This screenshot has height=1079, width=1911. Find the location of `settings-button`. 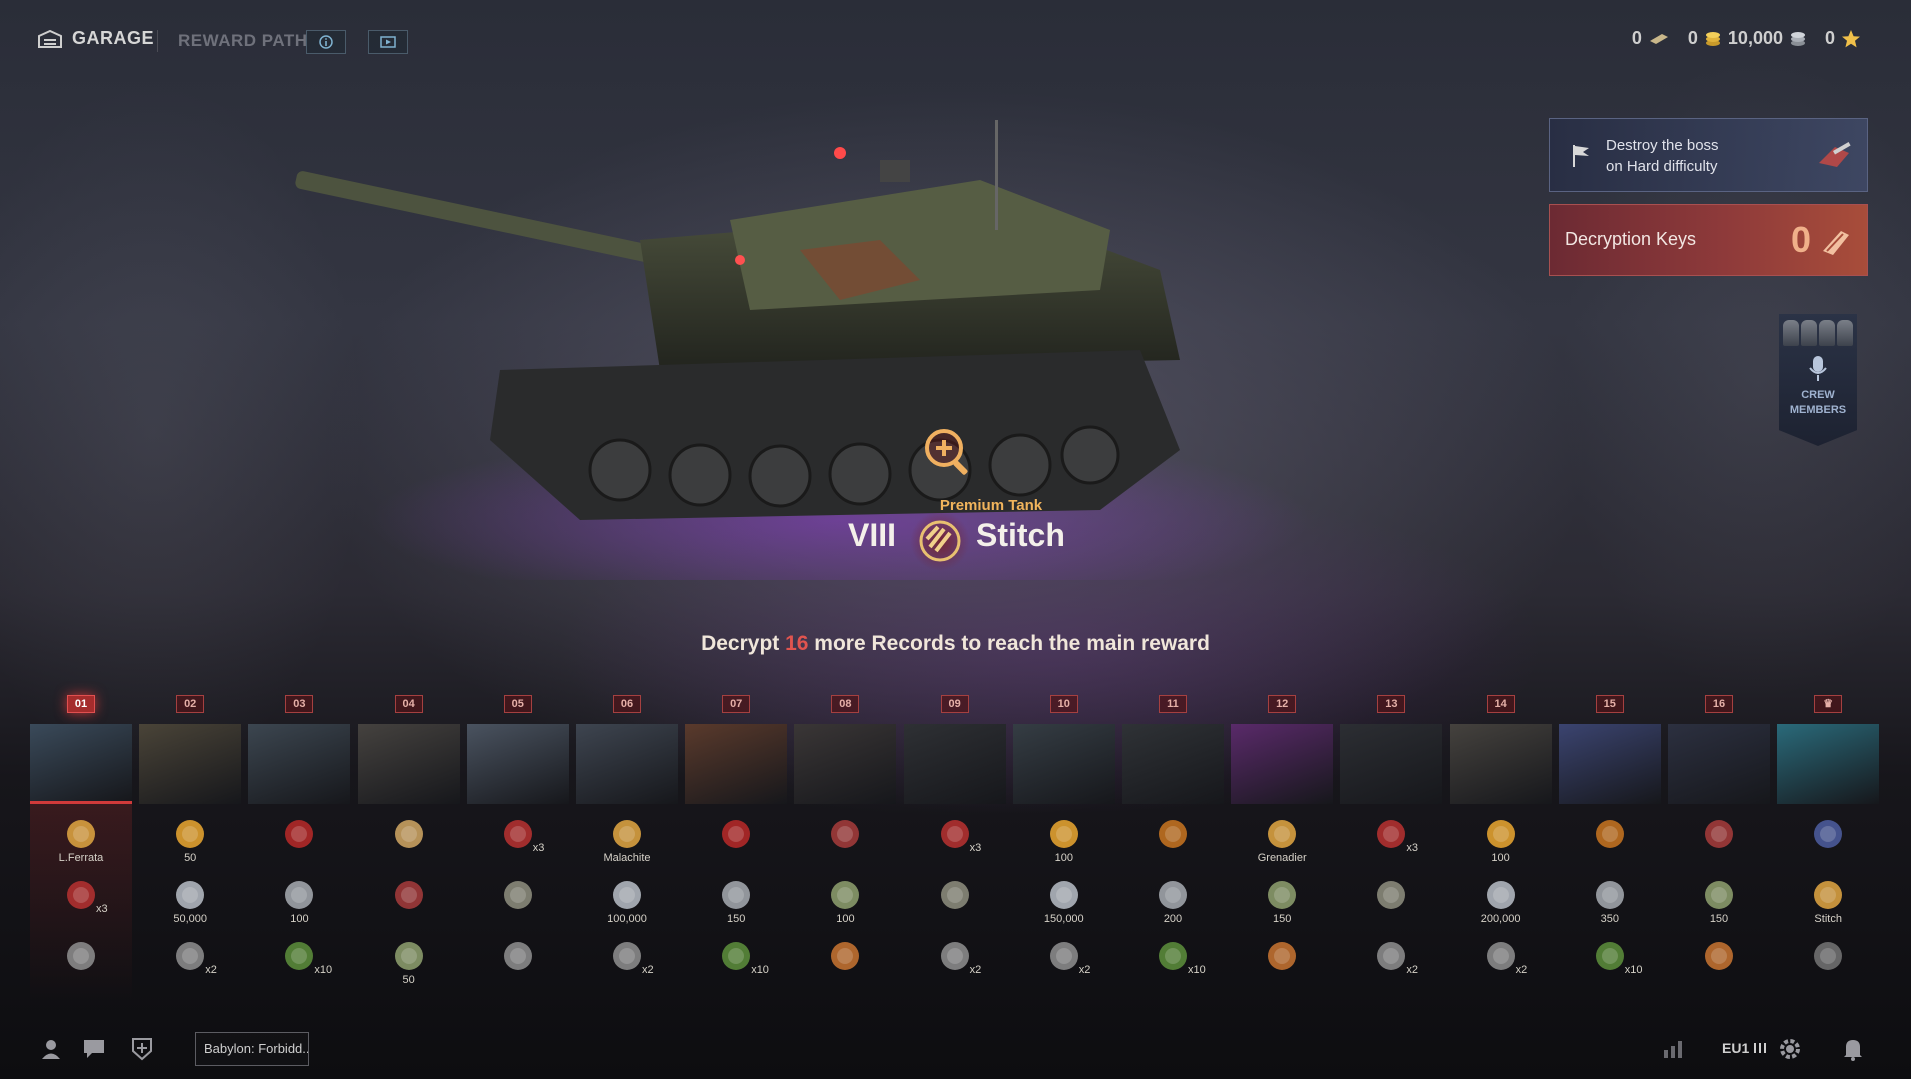

settings-button is located at coordinates (1790, 1049).